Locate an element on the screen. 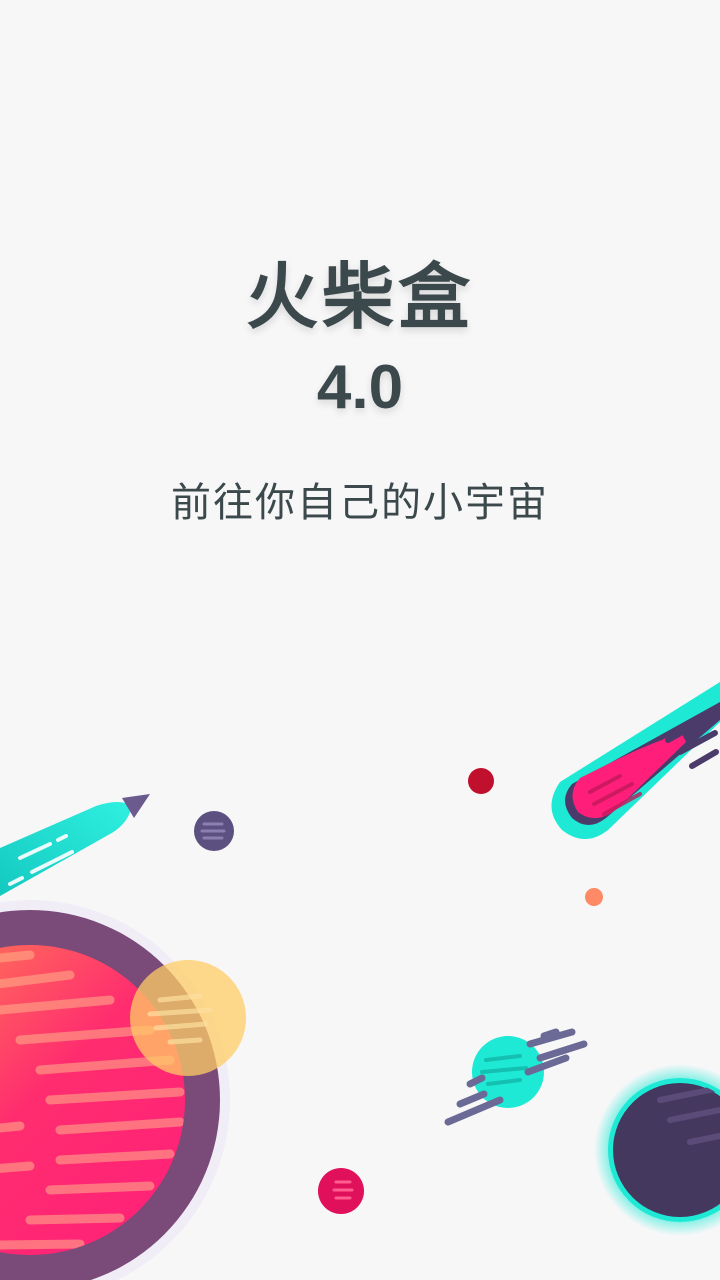  big-planet-icon is located at coordinates (123, 1090).